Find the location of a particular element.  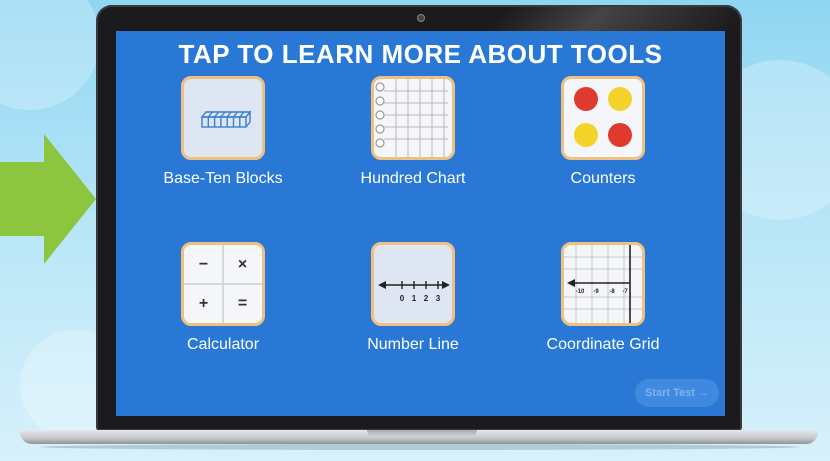

tool-label: Coordinate Grid is located at coordinates (603, 344).